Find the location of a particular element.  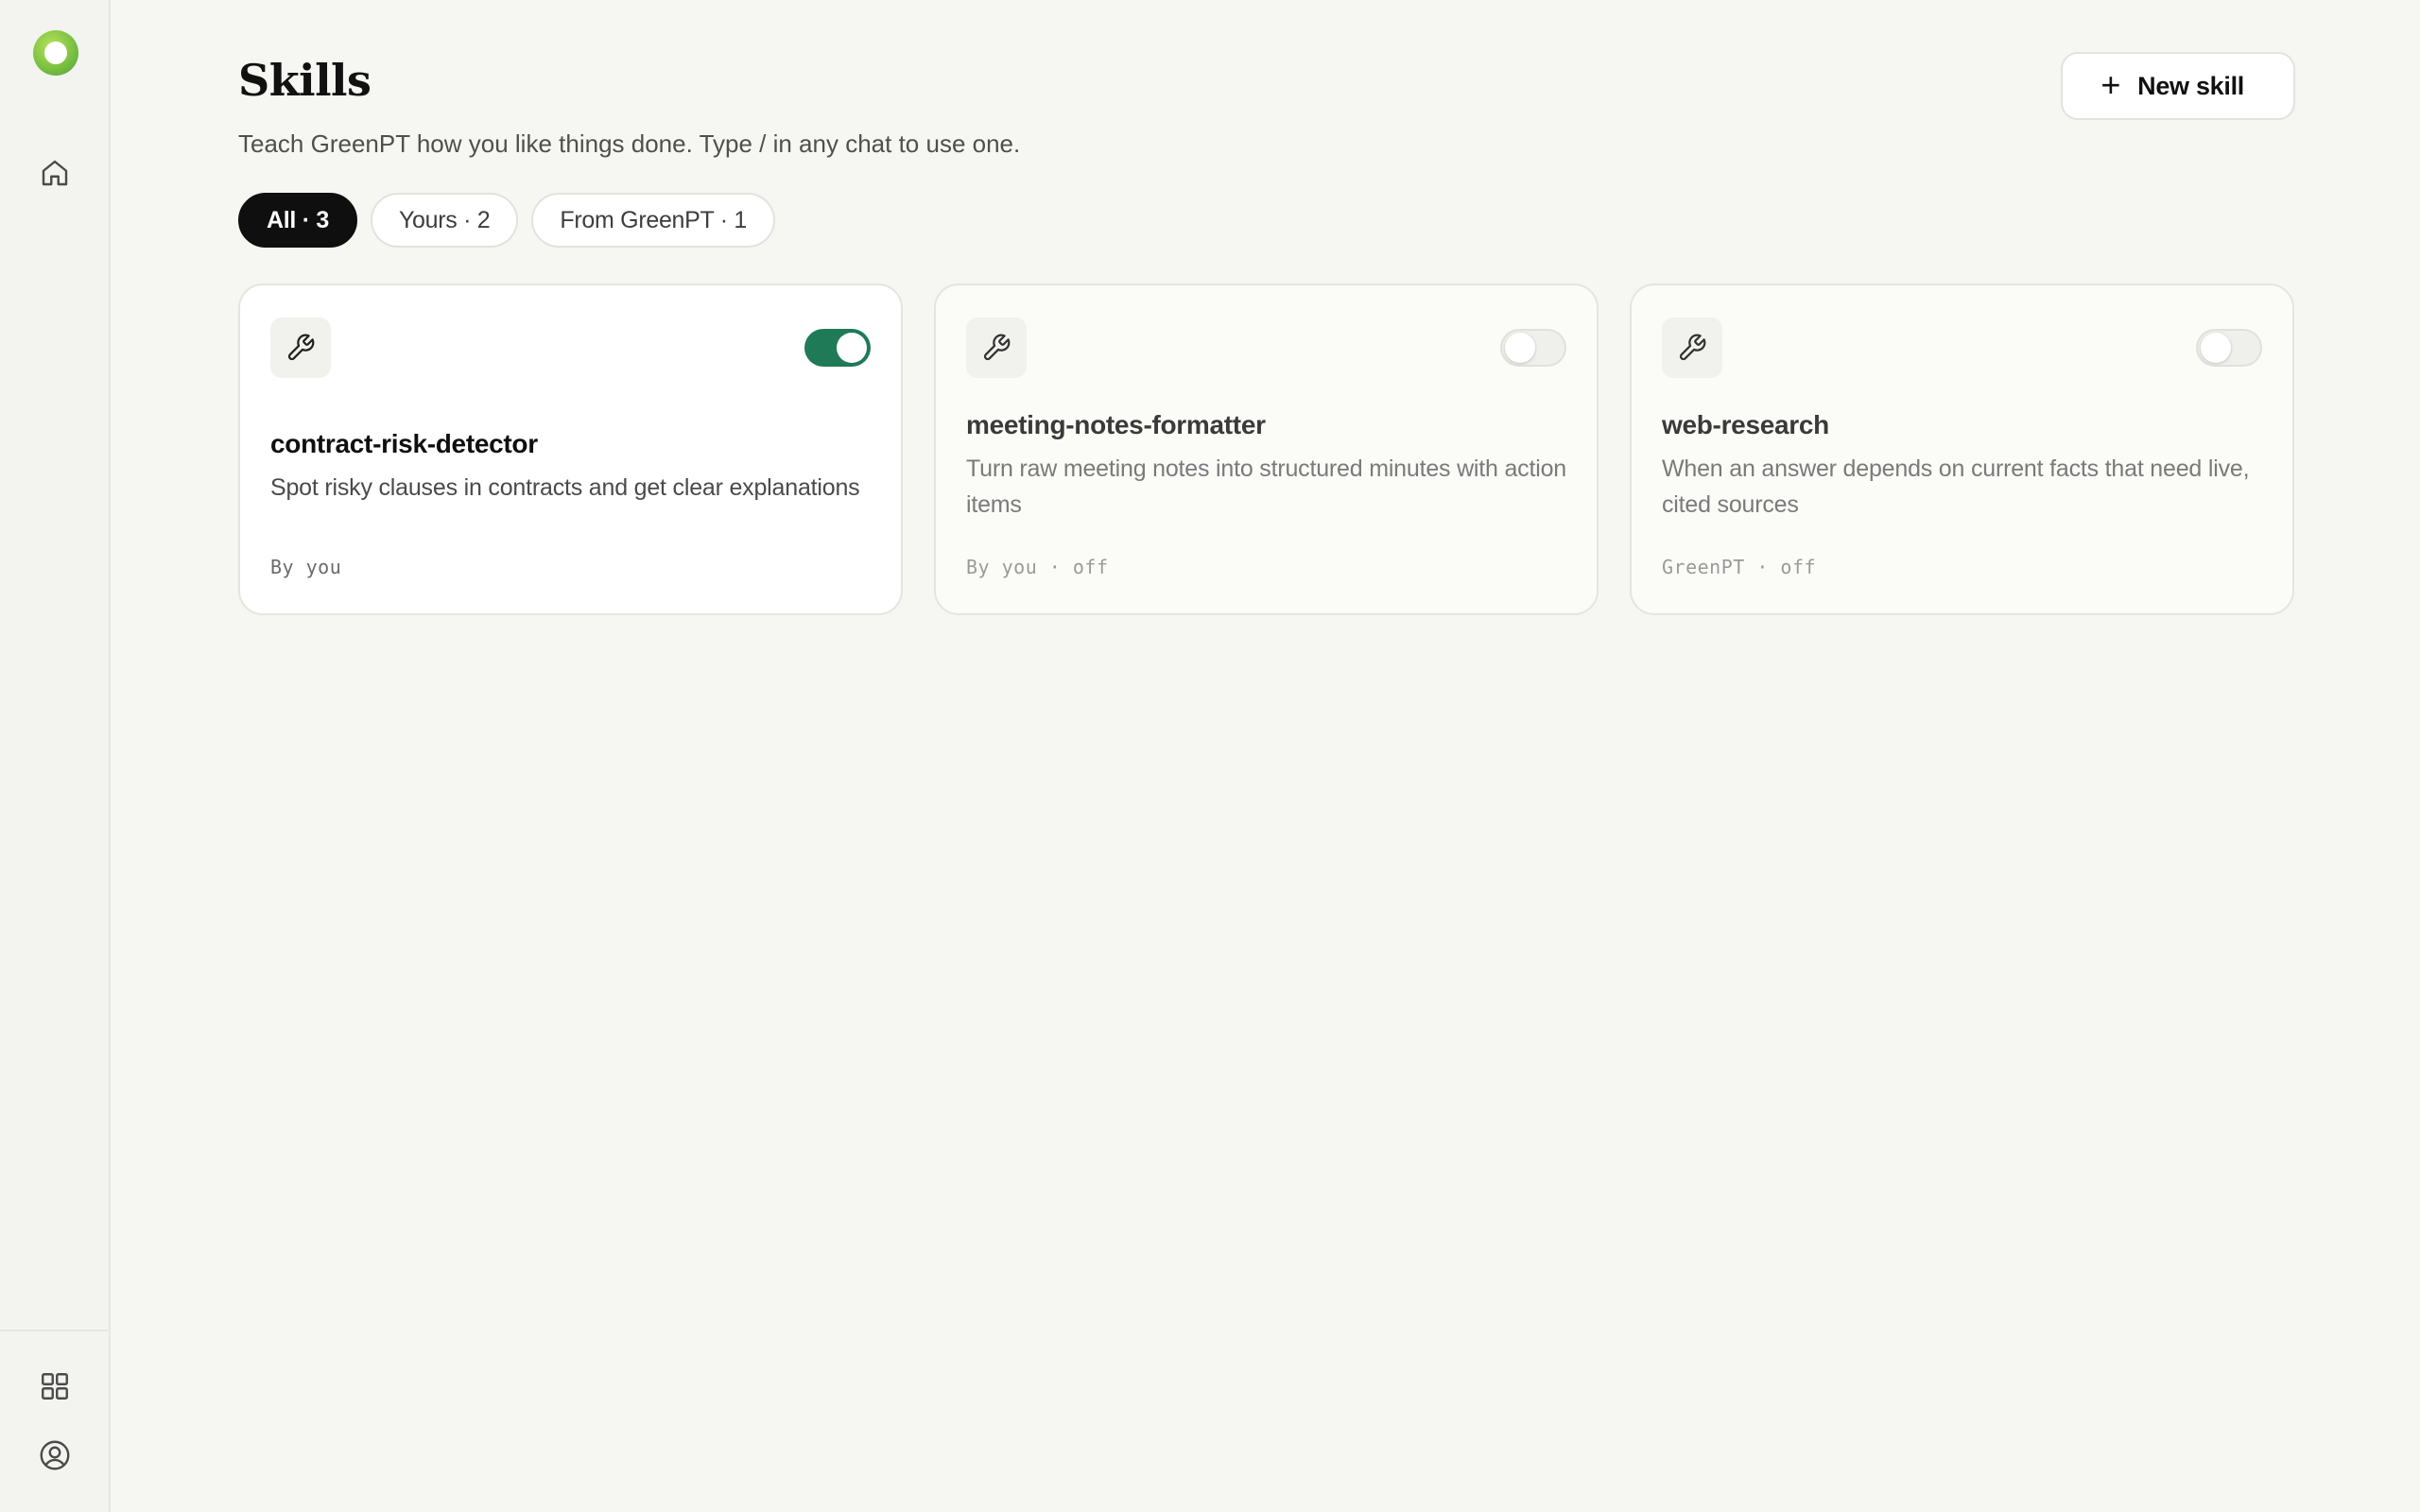

sidebar is located at coordinates (55, 756).